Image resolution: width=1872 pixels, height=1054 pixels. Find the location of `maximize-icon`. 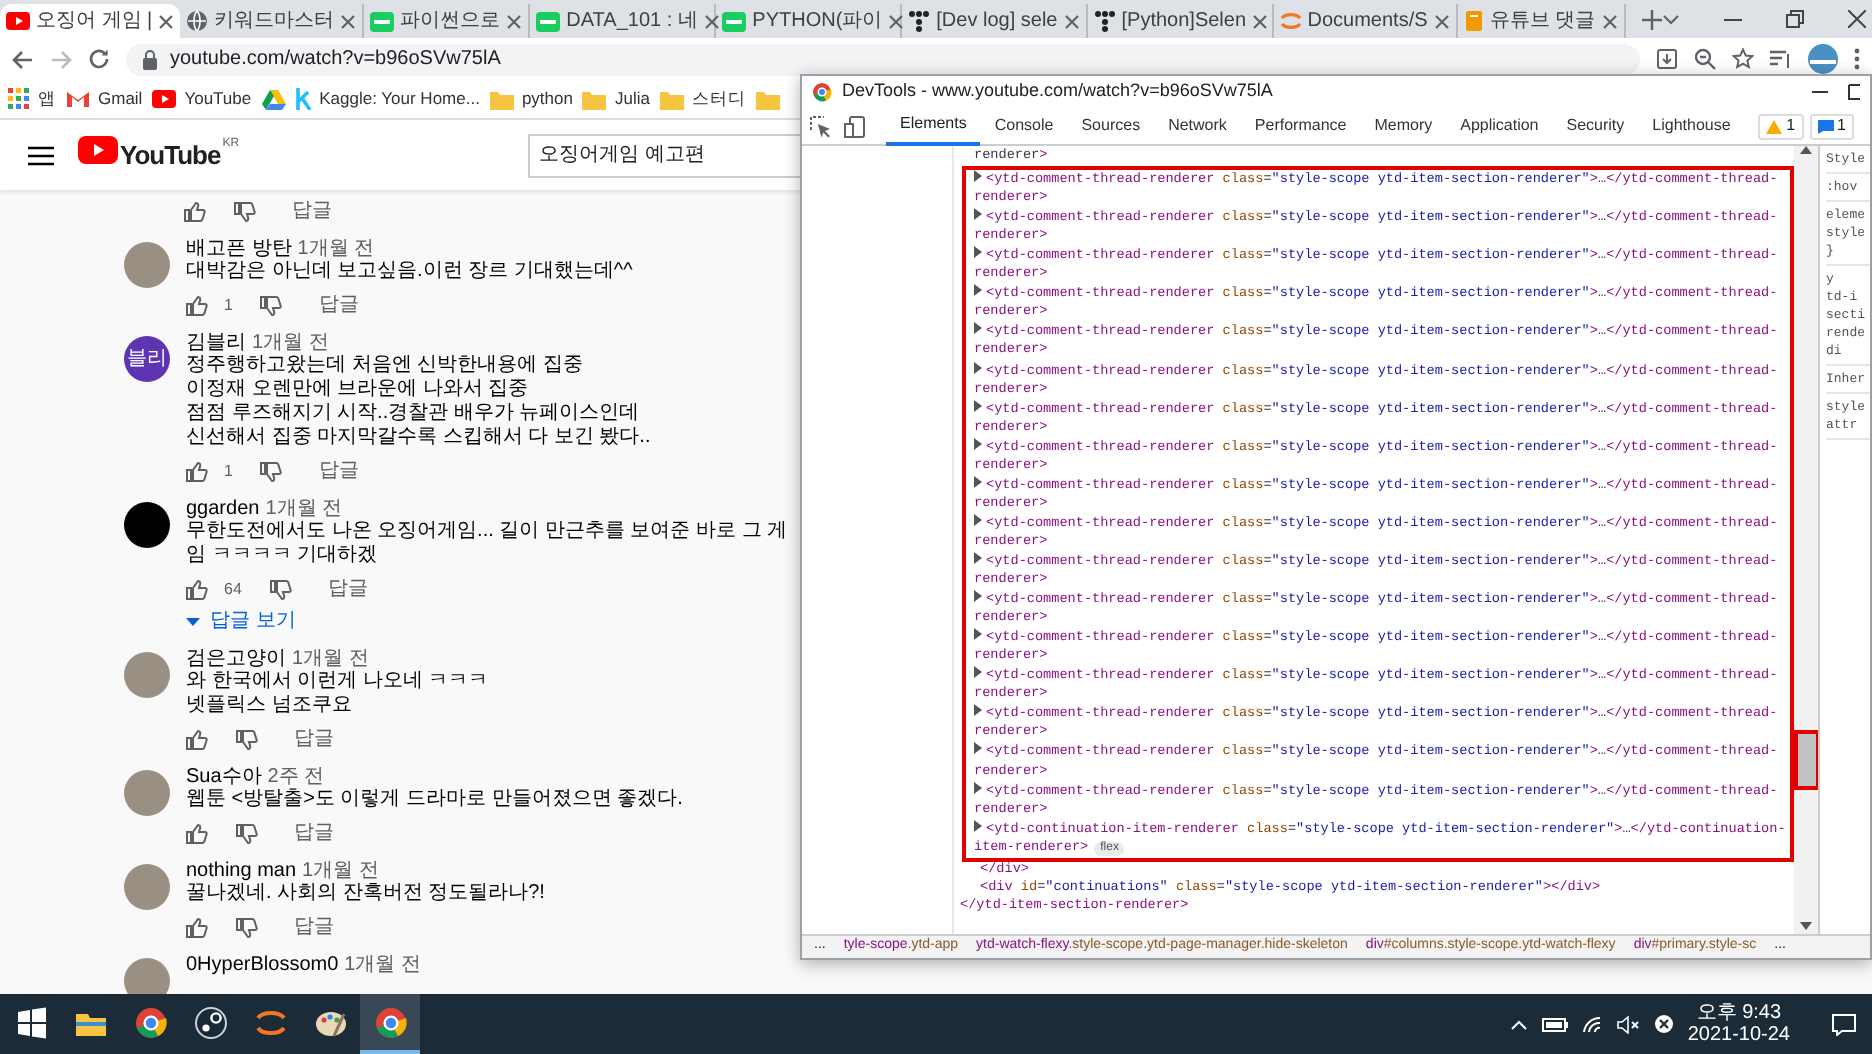

maximize-icon is located at coordinates (1854, 92).